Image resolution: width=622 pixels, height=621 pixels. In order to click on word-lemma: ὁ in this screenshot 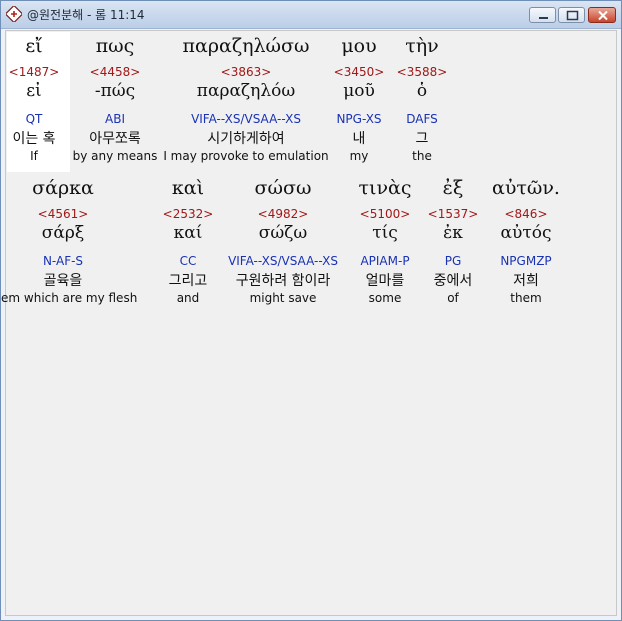, I will do `click(422, 91)`.